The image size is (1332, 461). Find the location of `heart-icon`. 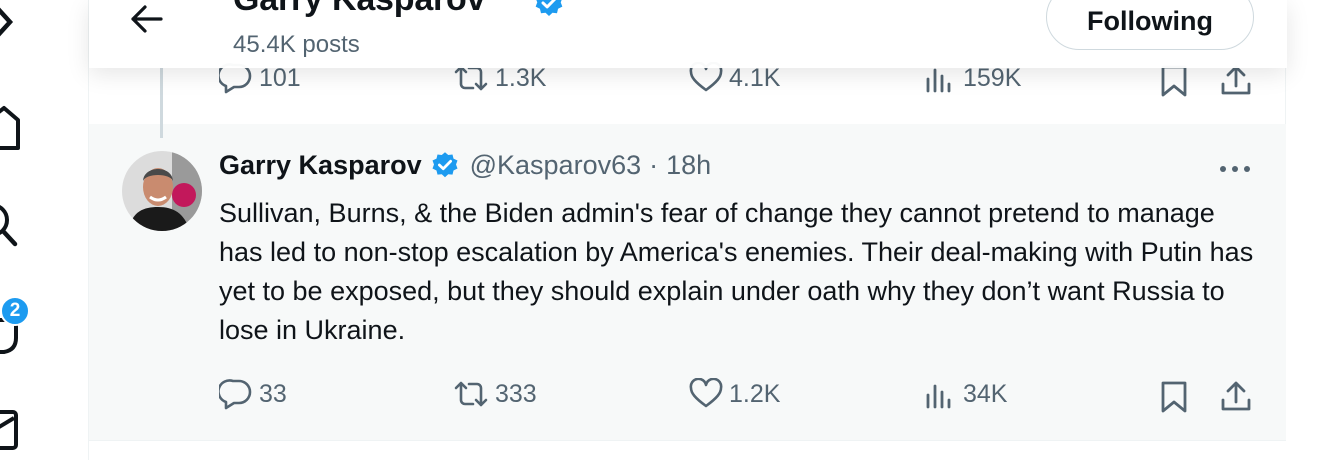

heart-icon is located at coordinates (706, 393).